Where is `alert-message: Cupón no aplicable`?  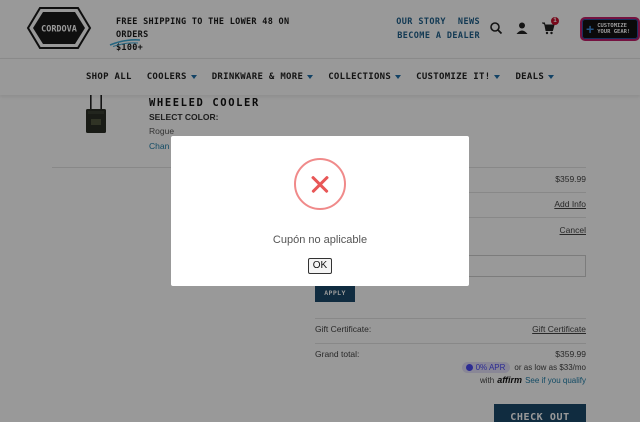
alert-message: Cupón no aplicable is located at coordinates (320, 240).